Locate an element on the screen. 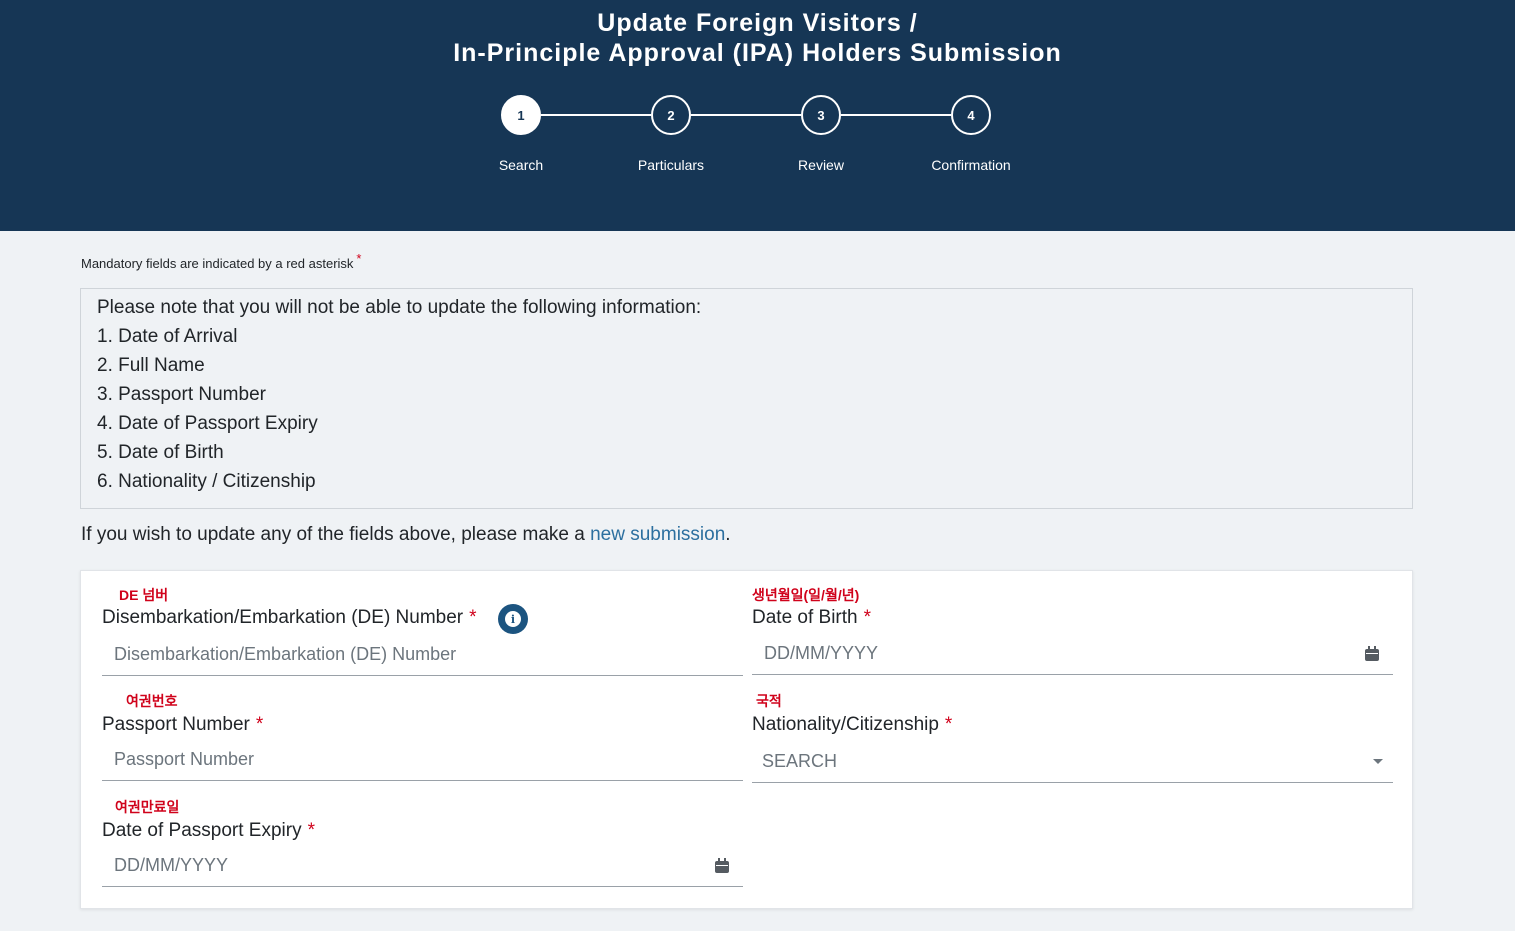 This screenshot has width=1515, height=931. passport-number-annotation: 여권번호 is located at coordinates (152, 701).